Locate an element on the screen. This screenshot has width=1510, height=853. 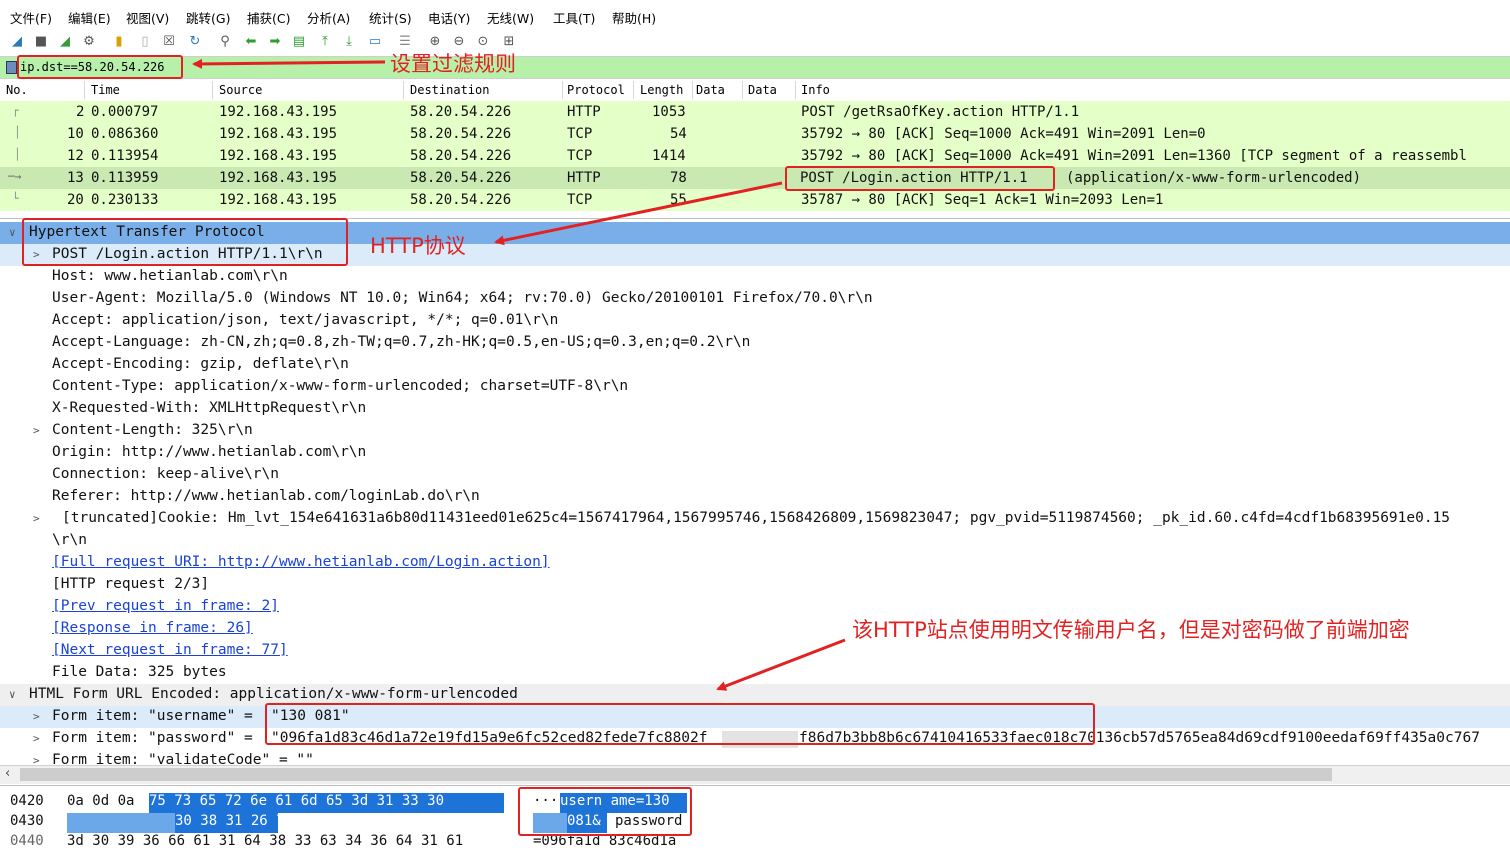
arrow-to-form is located at coordinates (781, 664).